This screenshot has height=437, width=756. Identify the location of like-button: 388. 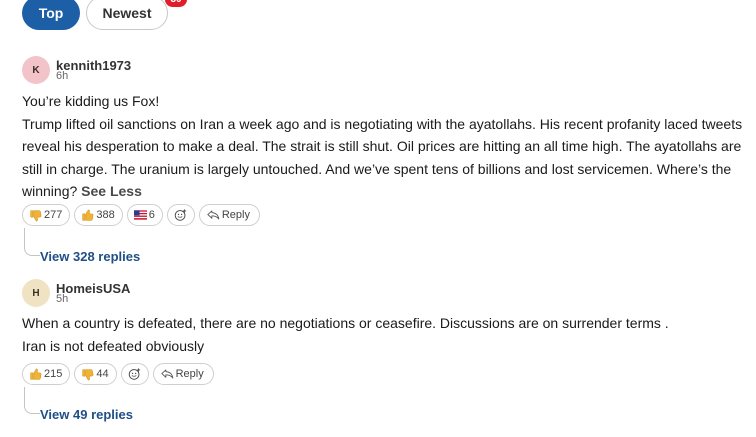
(98, 215).